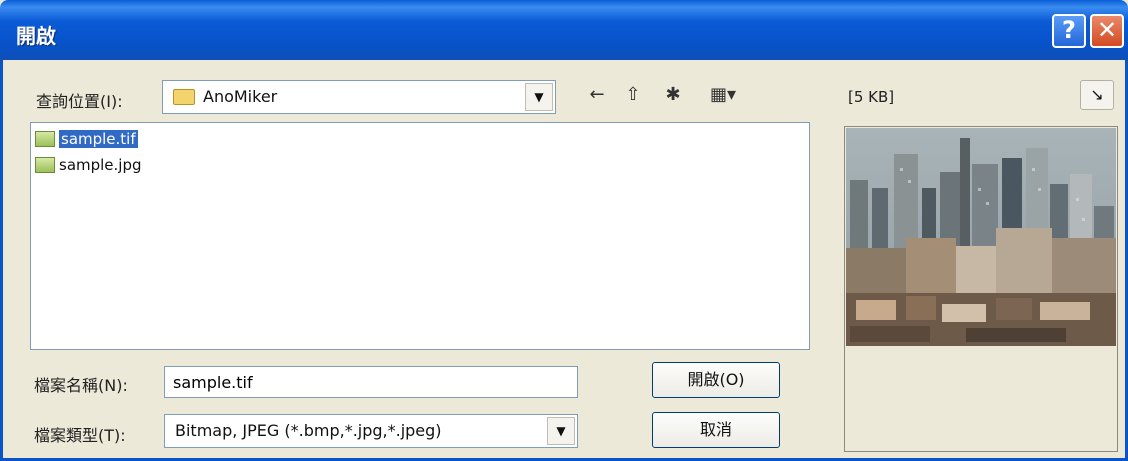 This screenshot has height=461, width=1128. What do you see at coordinates (633, 96) in the screenshot?
I see `up-folder-icon: ⇧` at bounding box center [633, 96].